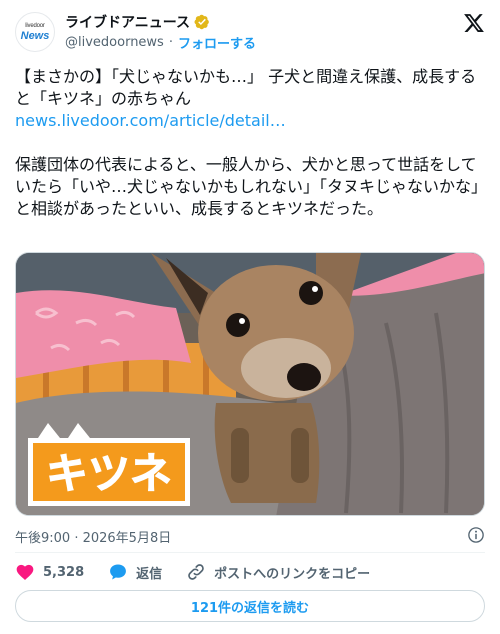 The image size is (500, 634). I want to click on avatar-small-text: livedoor, so click(35, 25).